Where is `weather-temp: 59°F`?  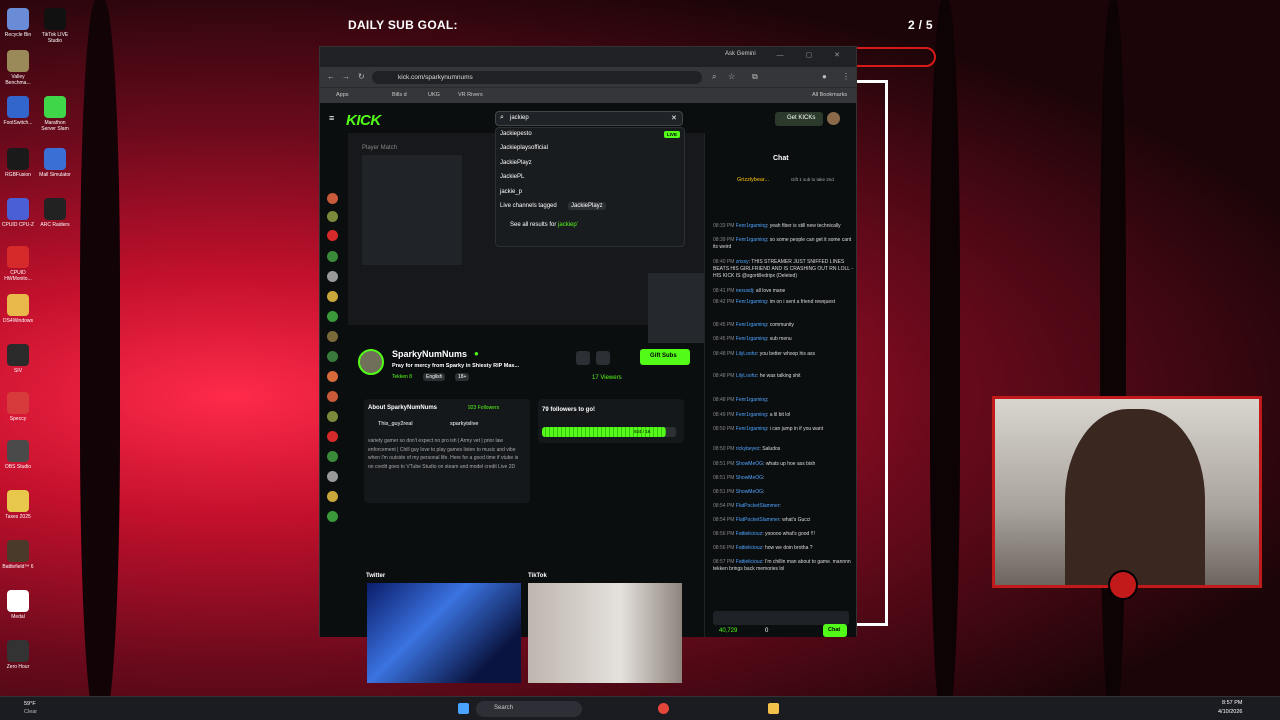 weather-temp: 59°F is located at coordinates (30, 704).